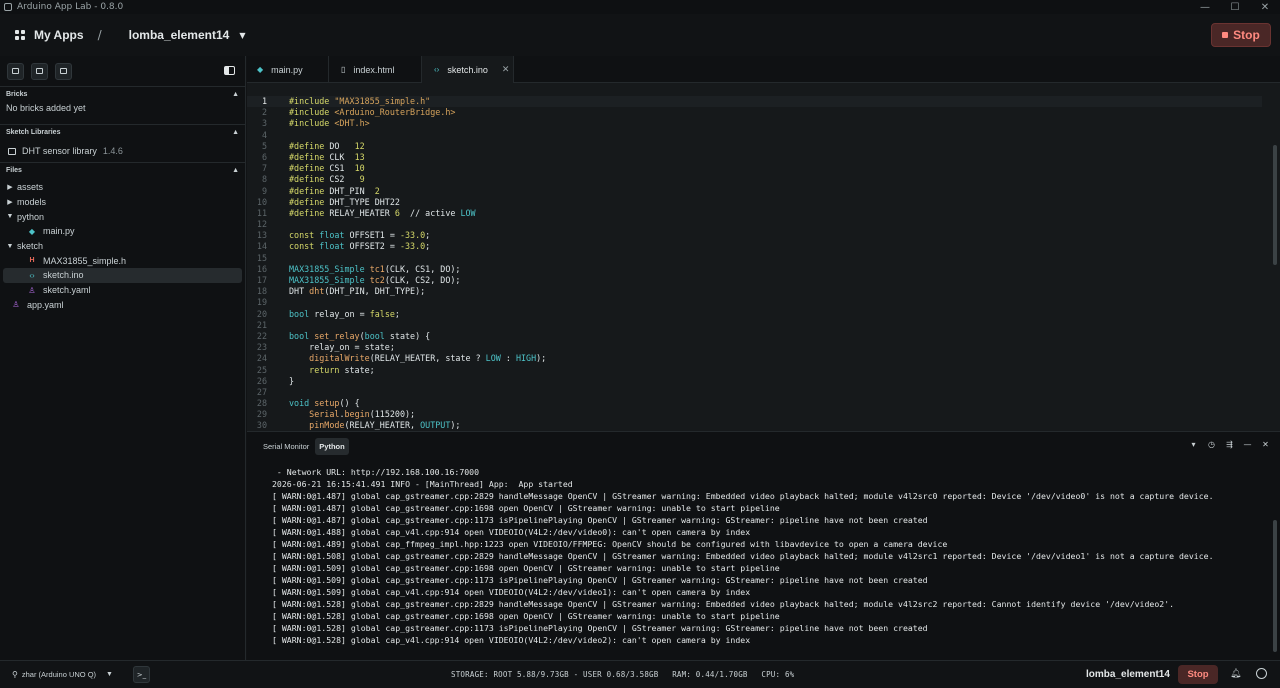  What do you see at coordinates (327, 168) in the screenshot?
I see `code-text: #define CS1 10` at bounding box center [327, 168].